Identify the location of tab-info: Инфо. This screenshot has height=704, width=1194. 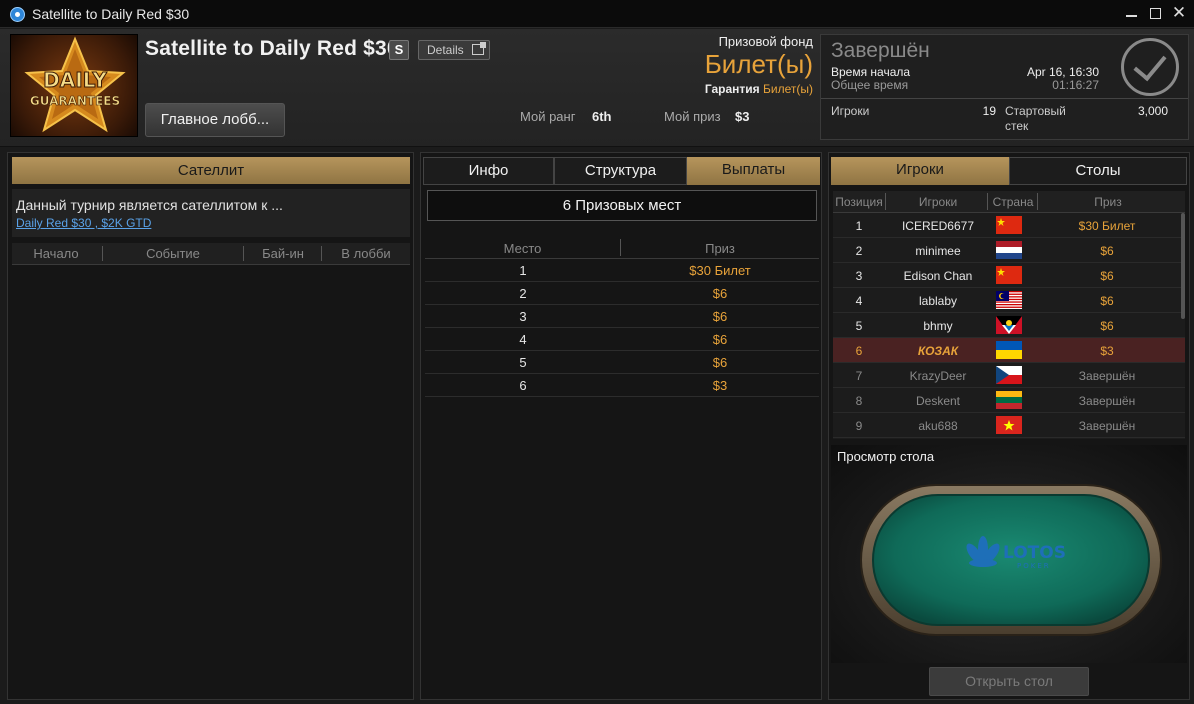
(488, 171).